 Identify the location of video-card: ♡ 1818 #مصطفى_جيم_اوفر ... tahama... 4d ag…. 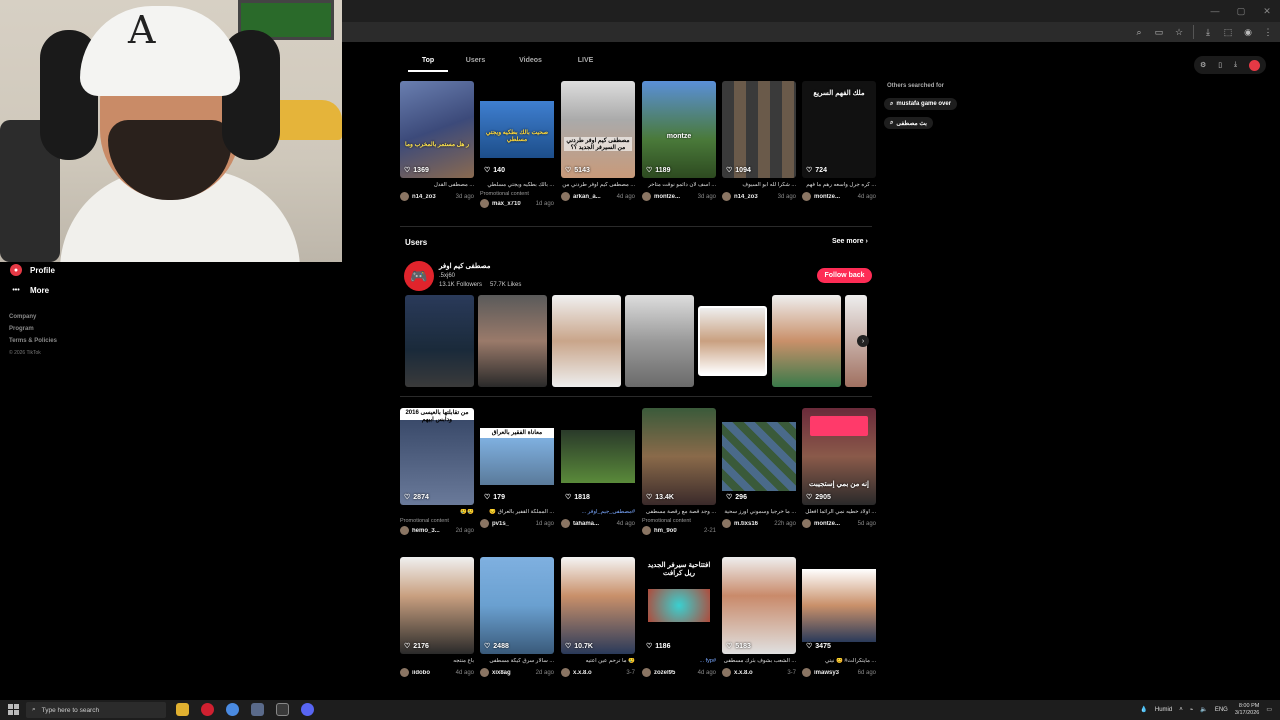
(598, 468).